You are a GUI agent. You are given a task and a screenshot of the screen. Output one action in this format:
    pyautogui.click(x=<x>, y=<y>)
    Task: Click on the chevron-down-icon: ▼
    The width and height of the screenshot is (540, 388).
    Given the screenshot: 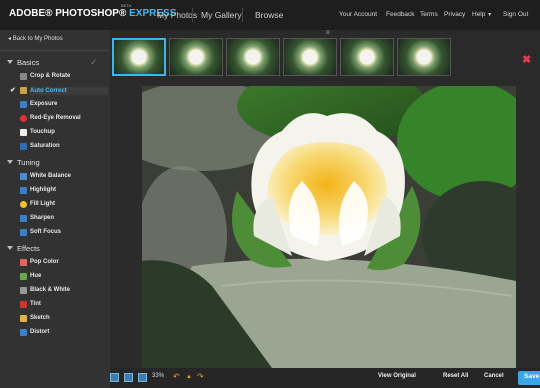 What is the action you would take?
    pyautogui.click(x=490, y=15)
    